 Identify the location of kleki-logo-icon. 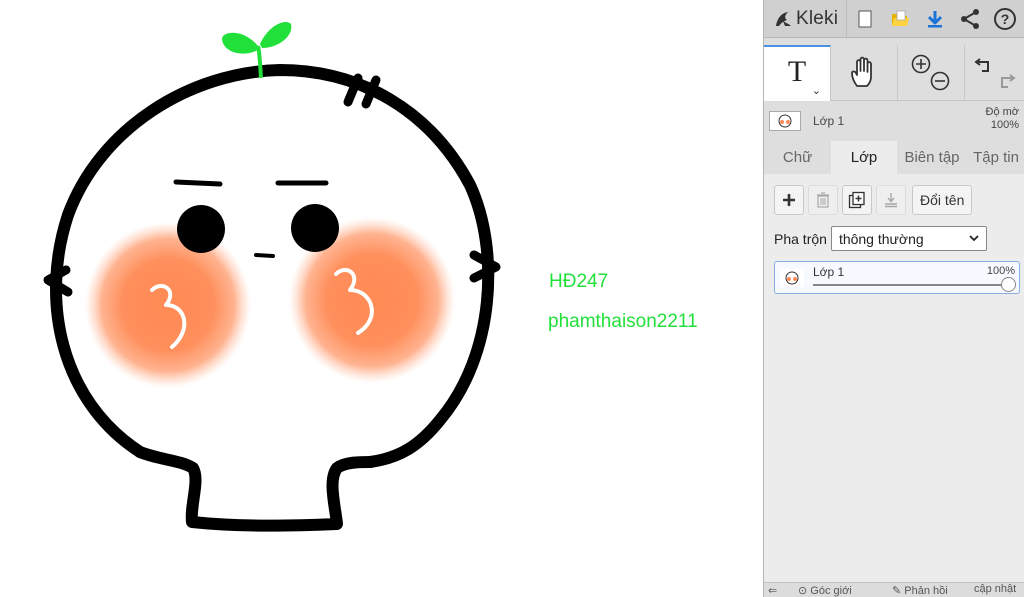
(783, 18).